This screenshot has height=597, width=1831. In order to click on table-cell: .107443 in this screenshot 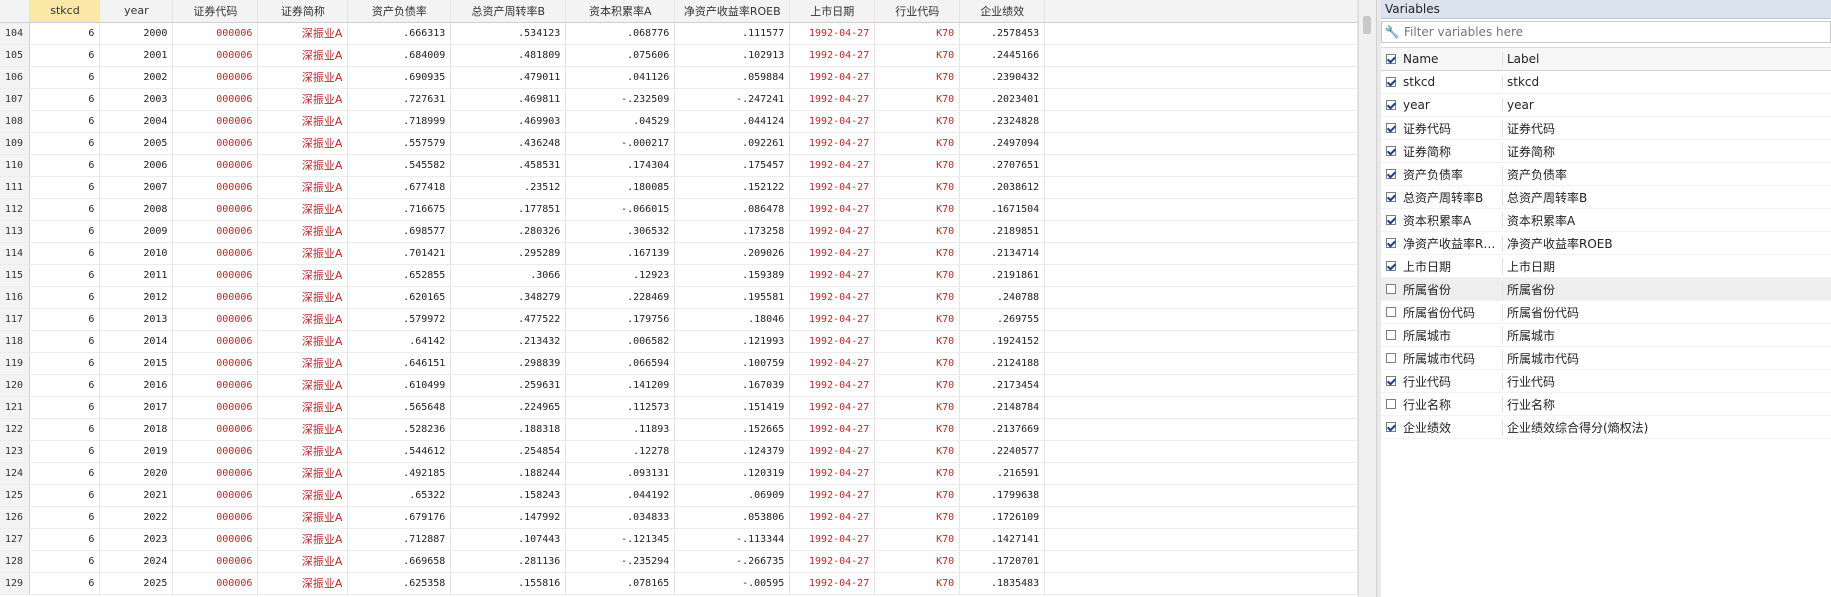, I will do `click(508, 539)`.